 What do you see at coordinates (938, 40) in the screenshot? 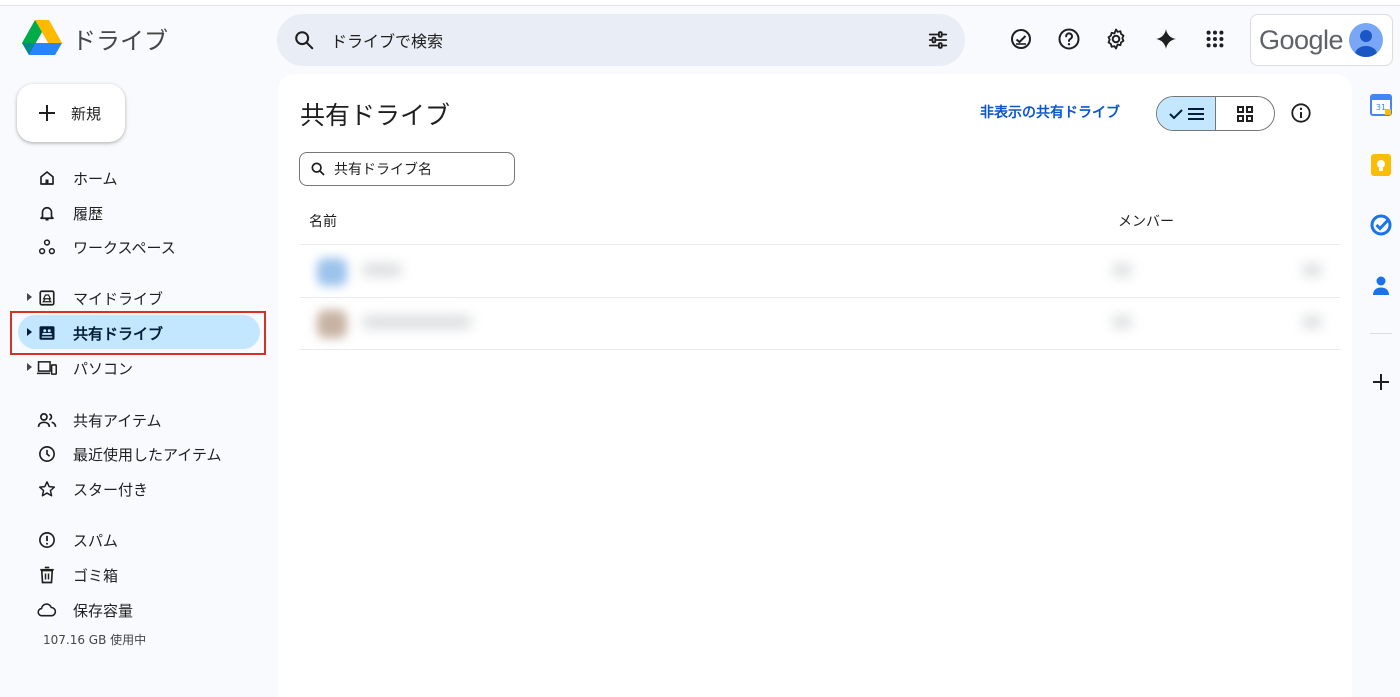
I see `search-options-icon` at bounding box center [938, 40].